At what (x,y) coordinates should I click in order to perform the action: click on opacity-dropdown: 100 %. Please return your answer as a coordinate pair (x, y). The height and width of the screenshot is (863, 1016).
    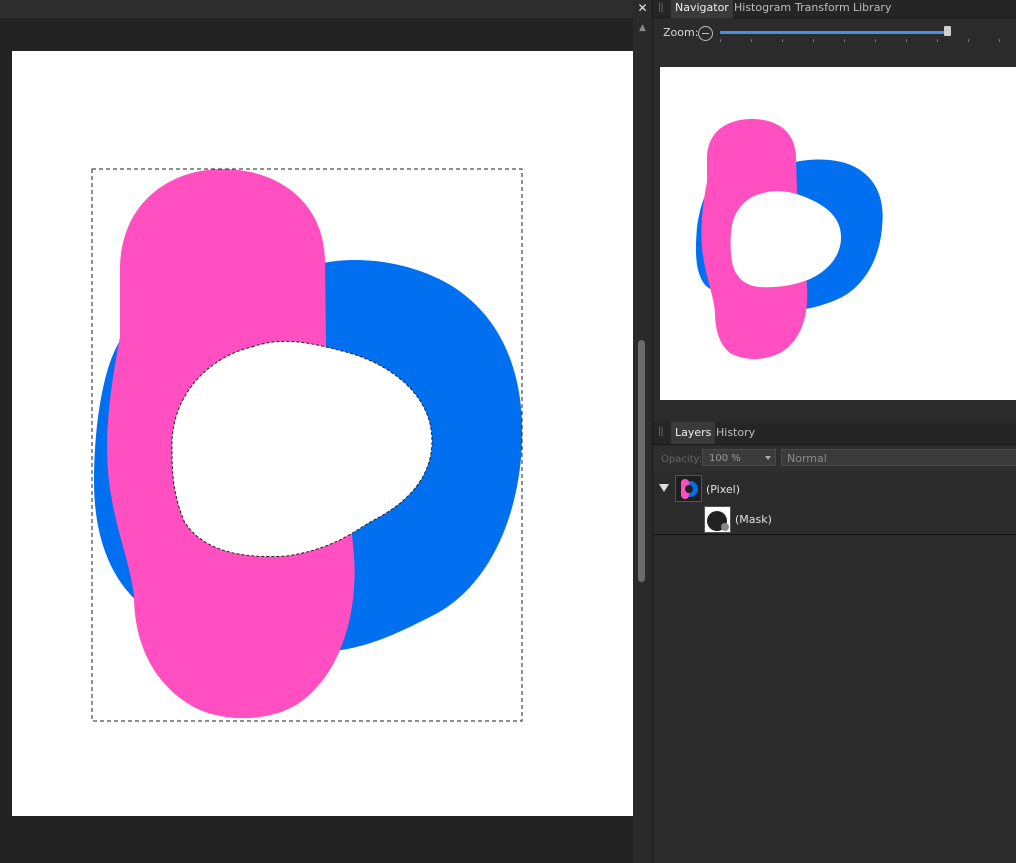
    Looking at the image, I should click on (739, 457).